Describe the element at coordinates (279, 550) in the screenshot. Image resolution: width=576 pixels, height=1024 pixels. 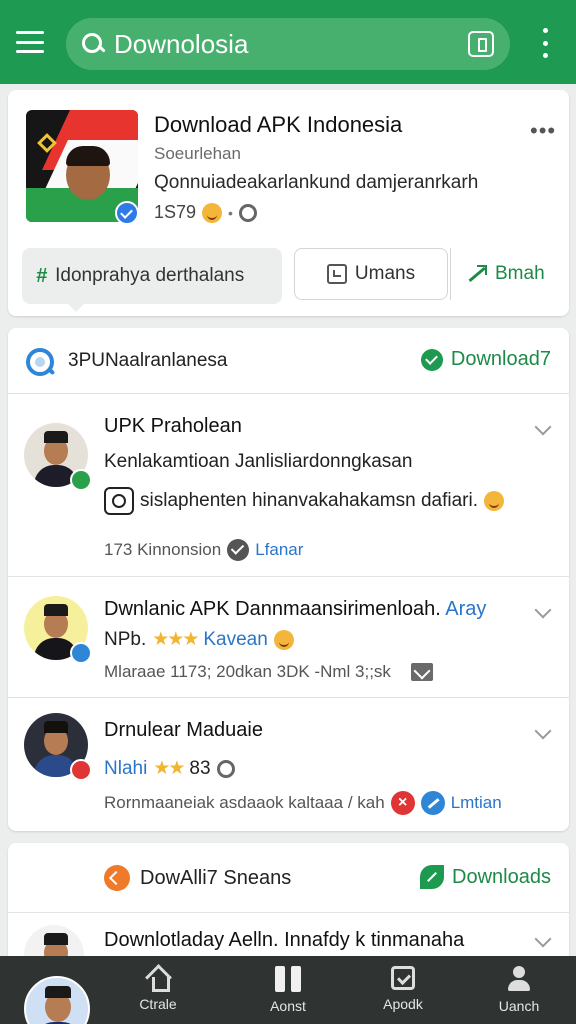
I see `item-link: Lfanar` at that location.